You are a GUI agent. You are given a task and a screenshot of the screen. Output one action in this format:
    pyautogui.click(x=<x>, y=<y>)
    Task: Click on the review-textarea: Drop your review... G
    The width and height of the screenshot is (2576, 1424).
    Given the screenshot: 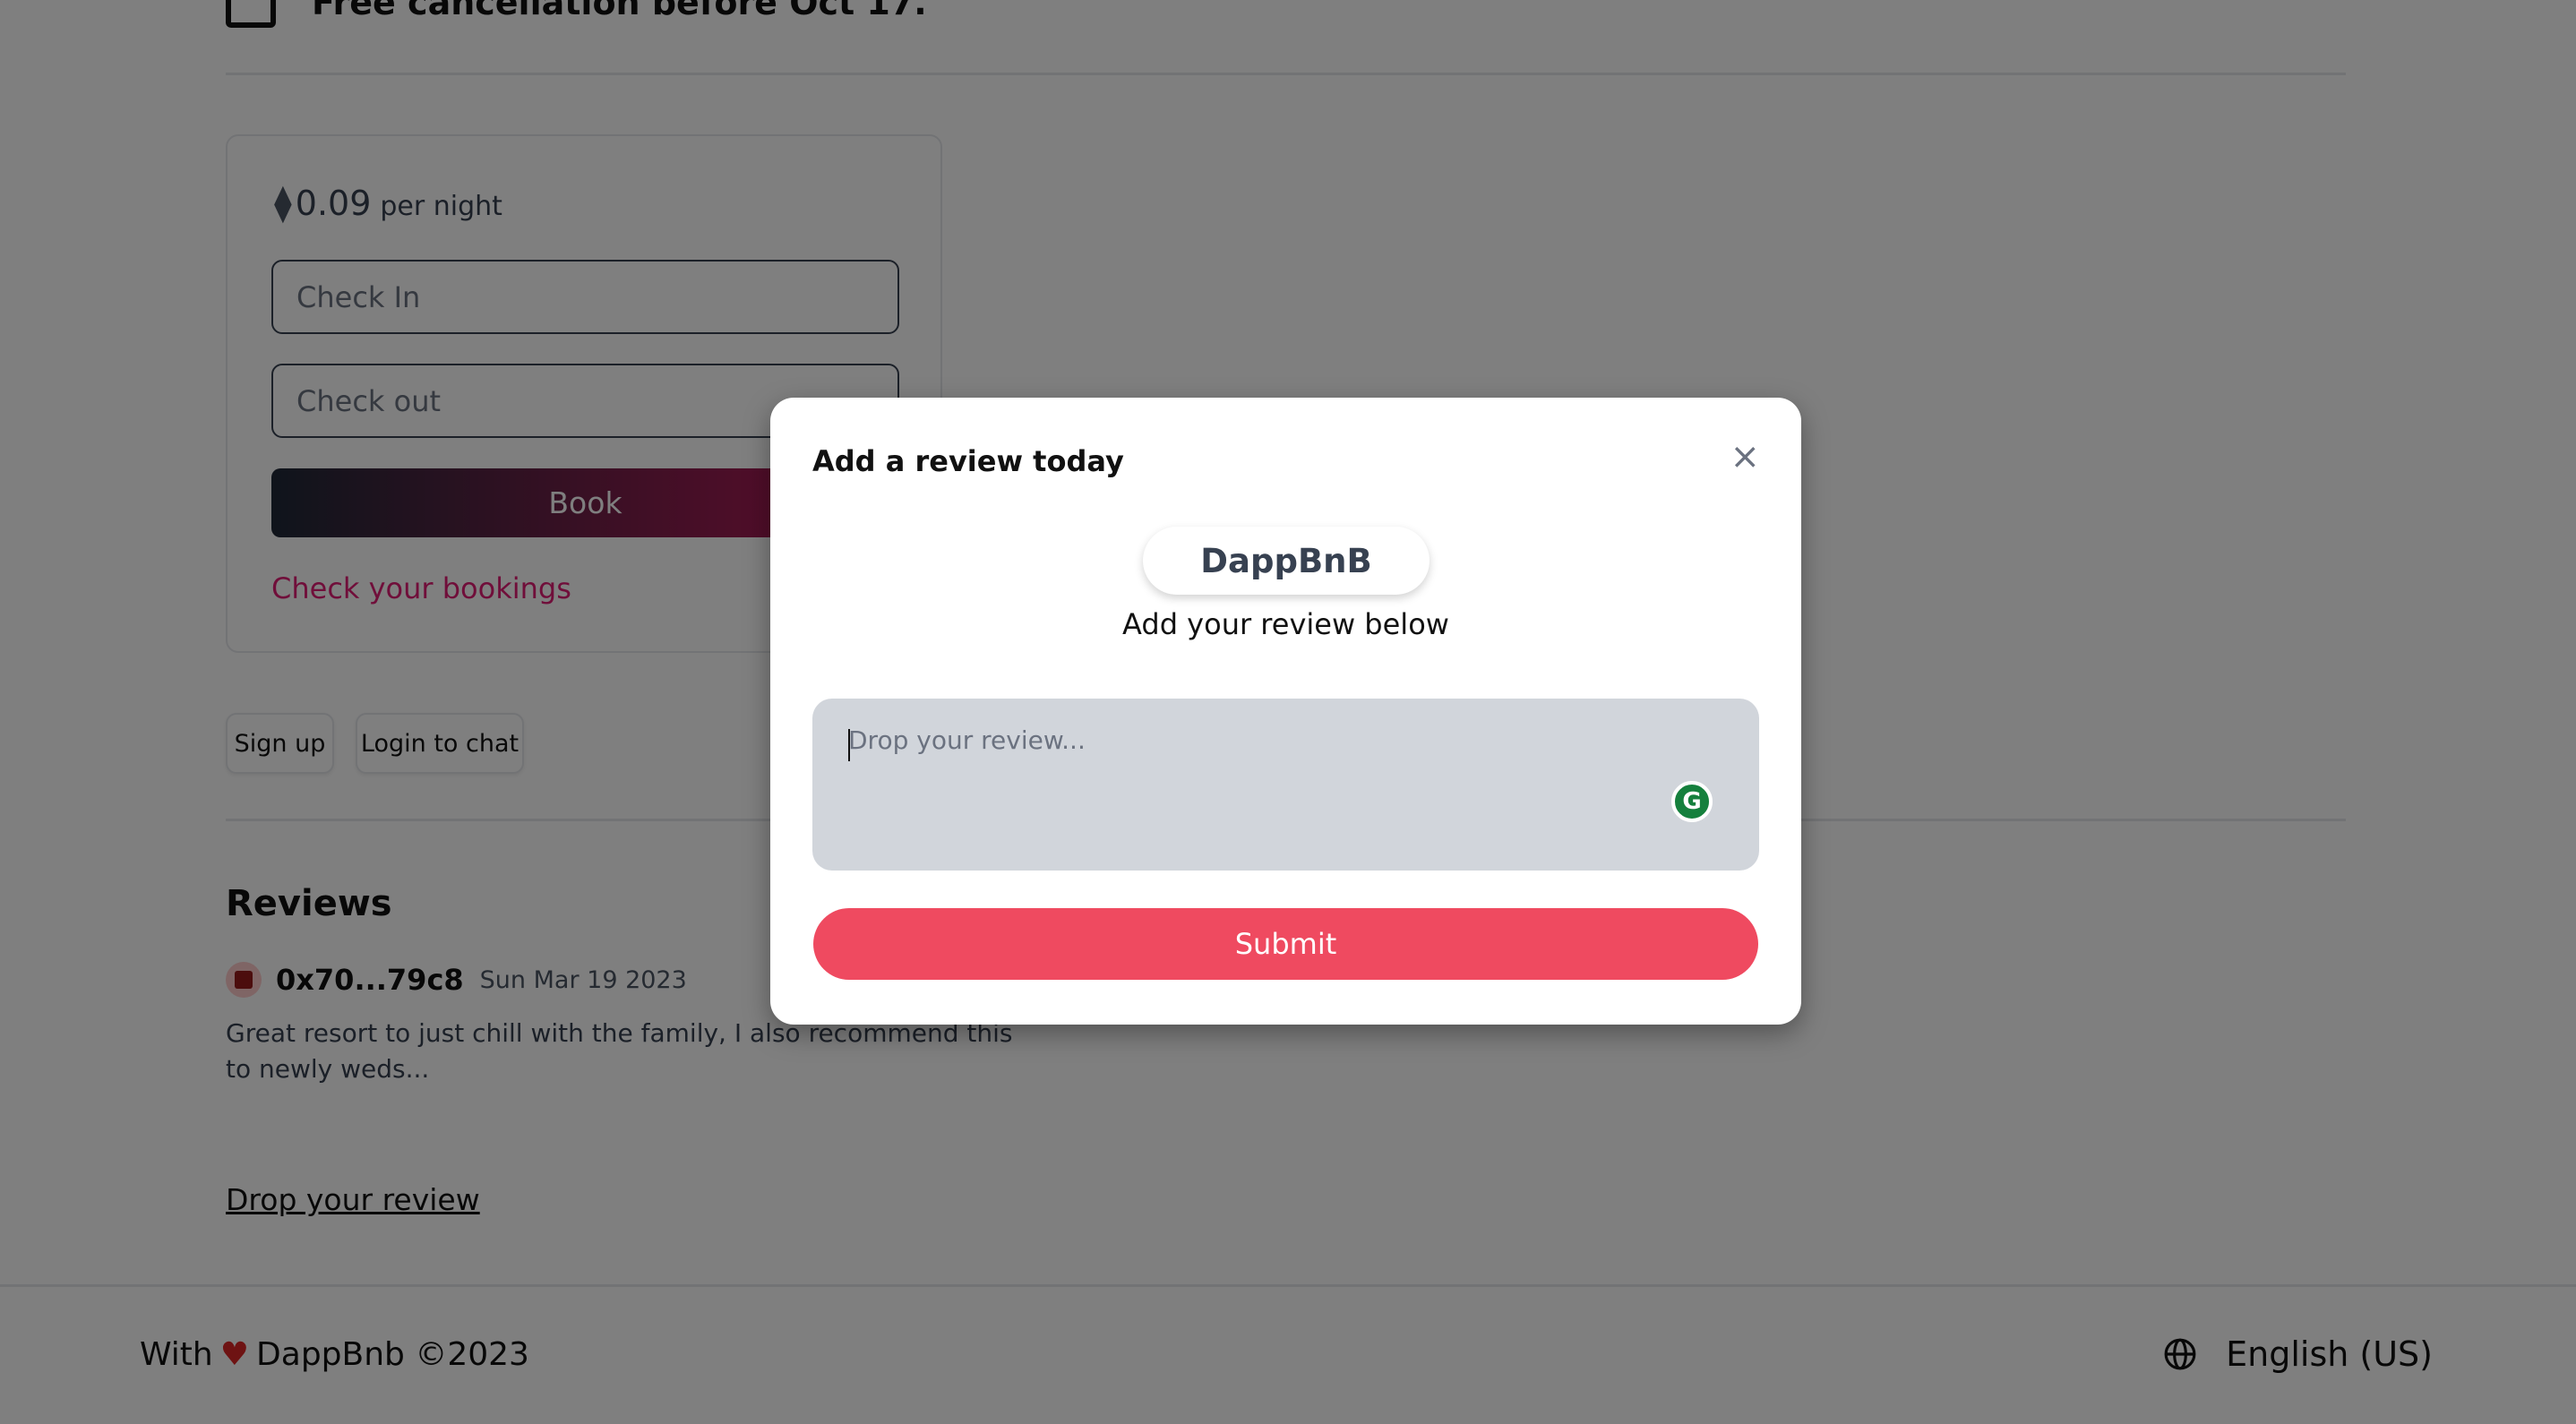 What is the action you would take?
    pyautogui.click(x=1285, y=785)
    